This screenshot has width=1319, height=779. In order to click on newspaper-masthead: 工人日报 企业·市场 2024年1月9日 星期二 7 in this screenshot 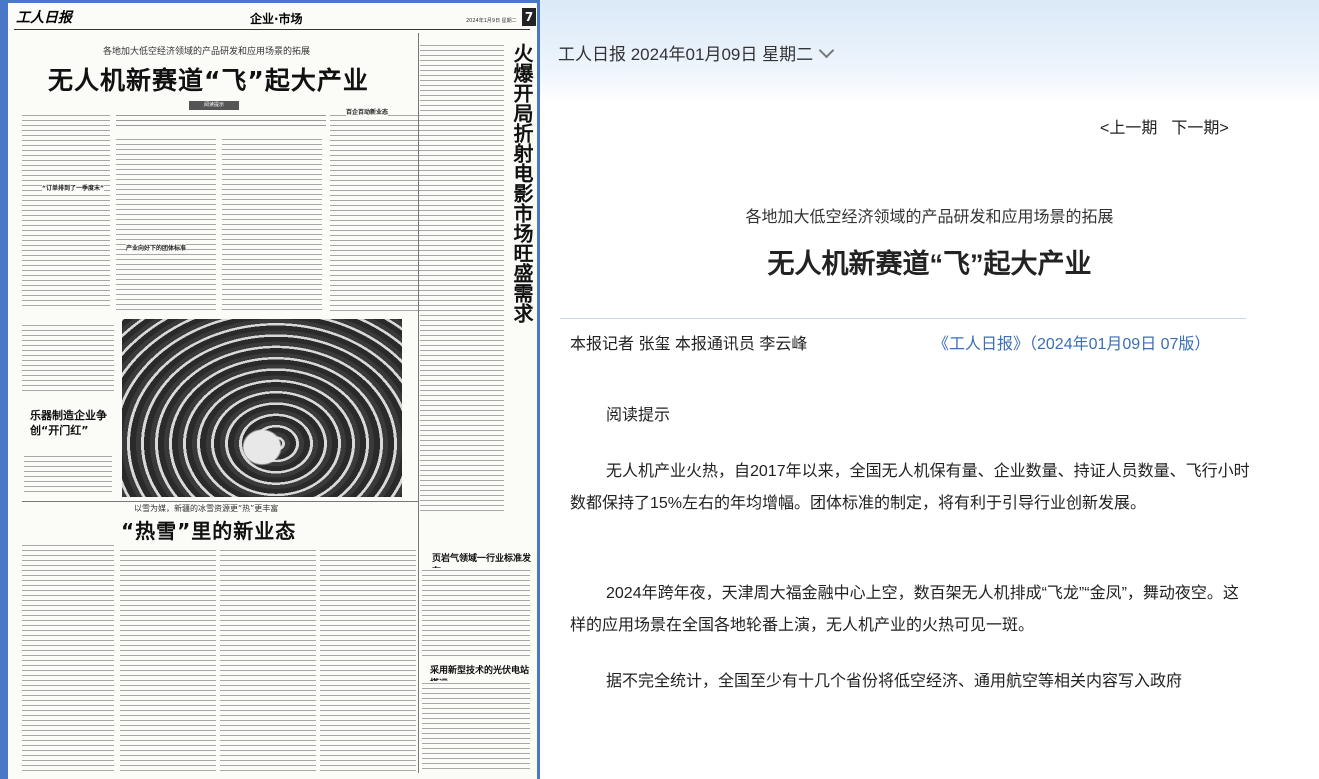, I will do `click(275, 18)`.